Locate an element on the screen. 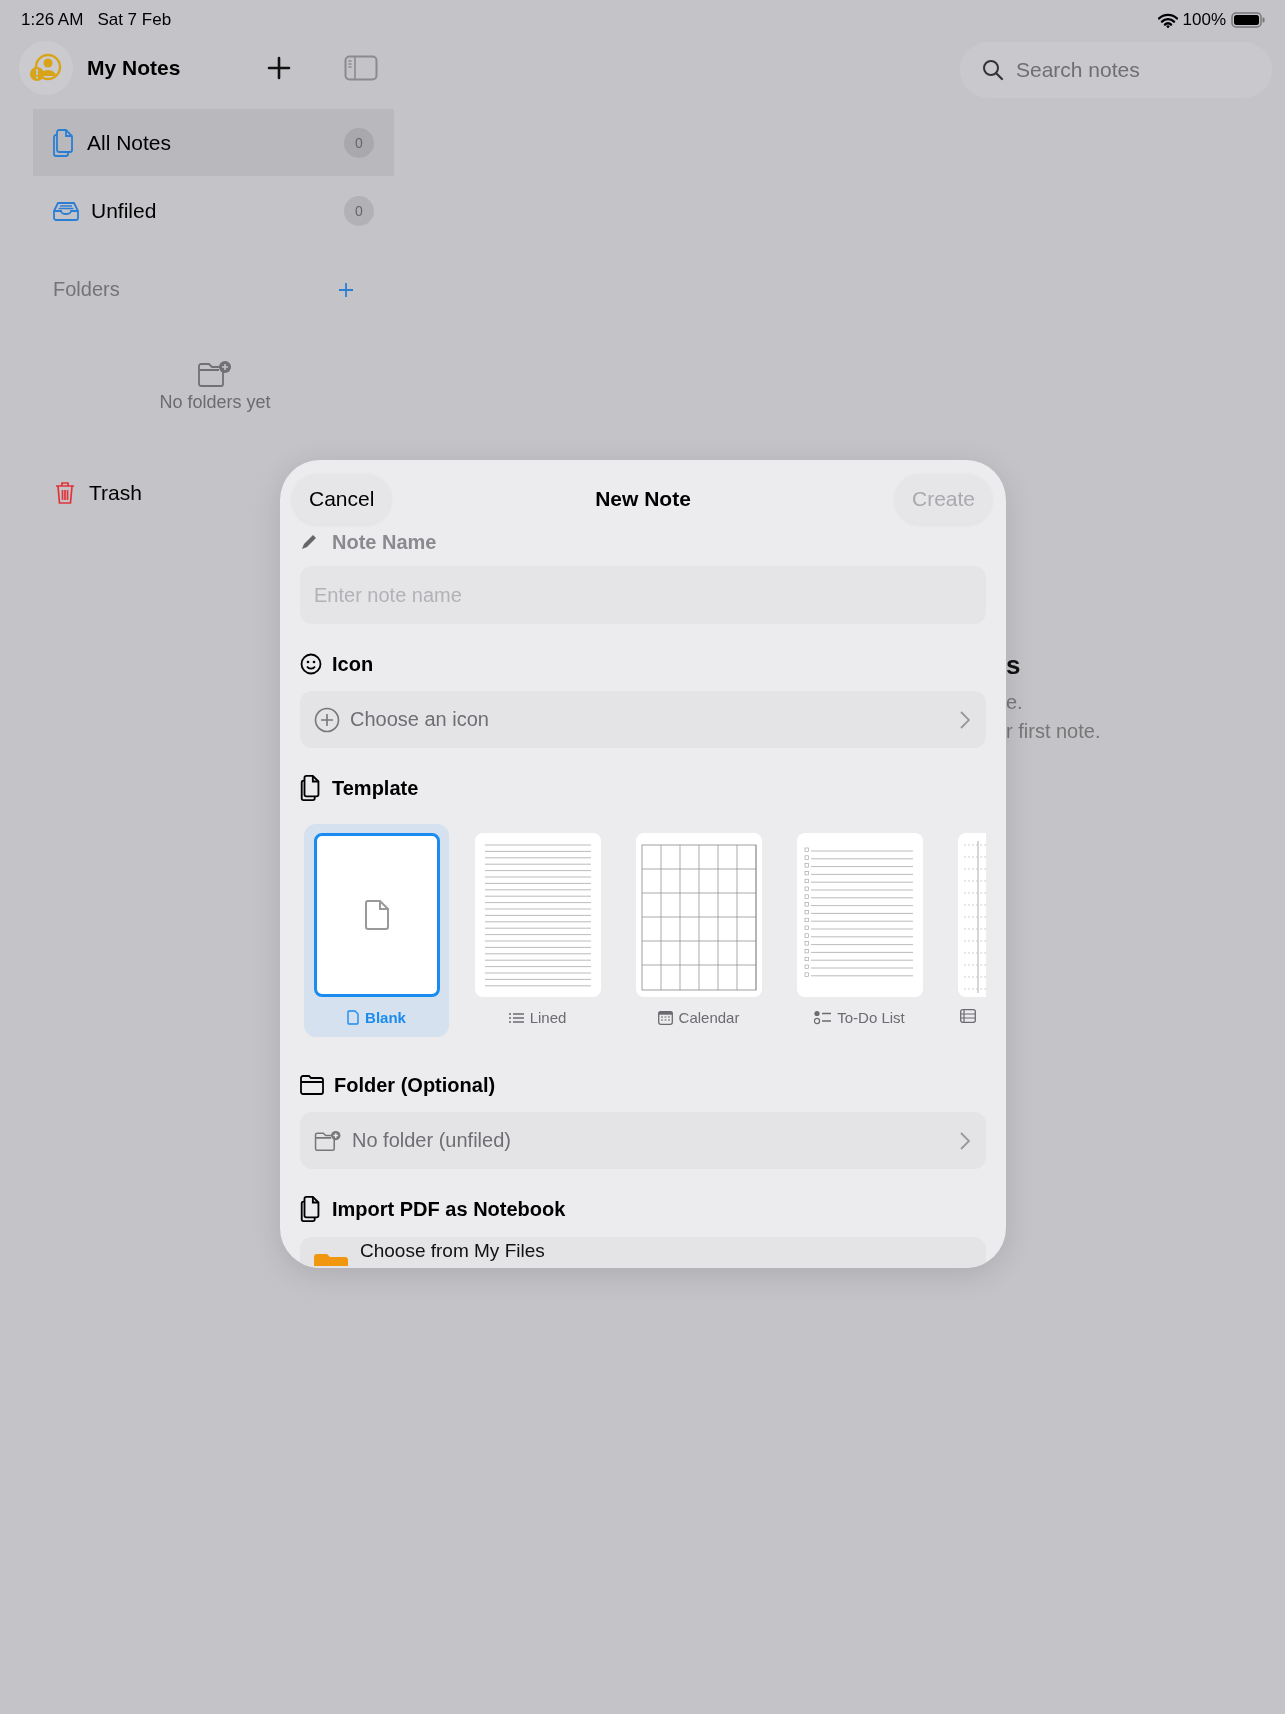  template-label: To-Do List is located at coordinates (871, 1017).